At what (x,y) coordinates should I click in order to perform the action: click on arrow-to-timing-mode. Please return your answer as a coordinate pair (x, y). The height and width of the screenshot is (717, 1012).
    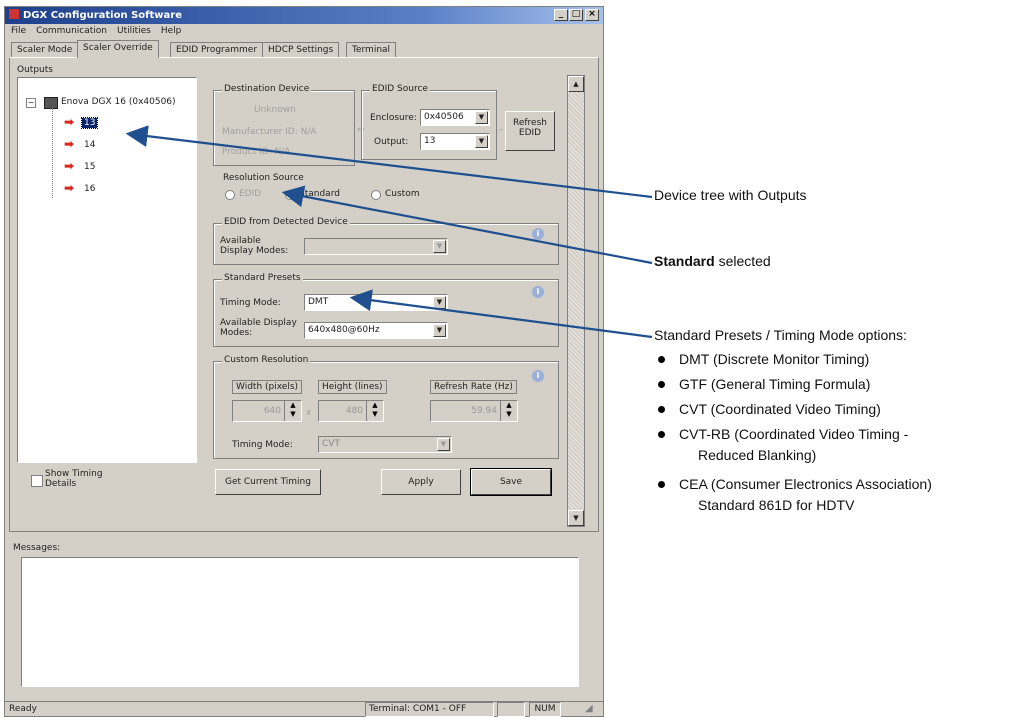
    Looking at the image, I should click on (501, 314).